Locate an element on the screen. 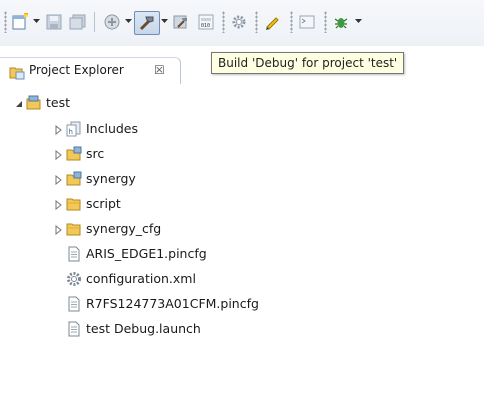  tree-node-label: src is located at coordinates (95, 153).